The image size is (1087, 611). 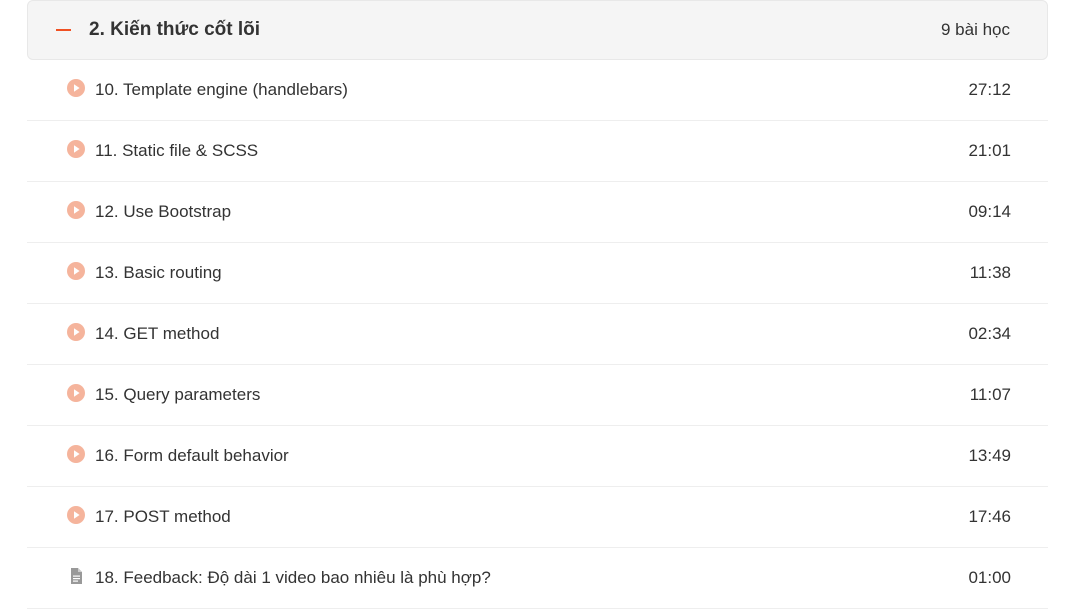 What do you see at coordinates (537, 456) in the screenshot?
I see `lesson-item: 16. Form default behavior 13:49` at bounding box center [537, 456].